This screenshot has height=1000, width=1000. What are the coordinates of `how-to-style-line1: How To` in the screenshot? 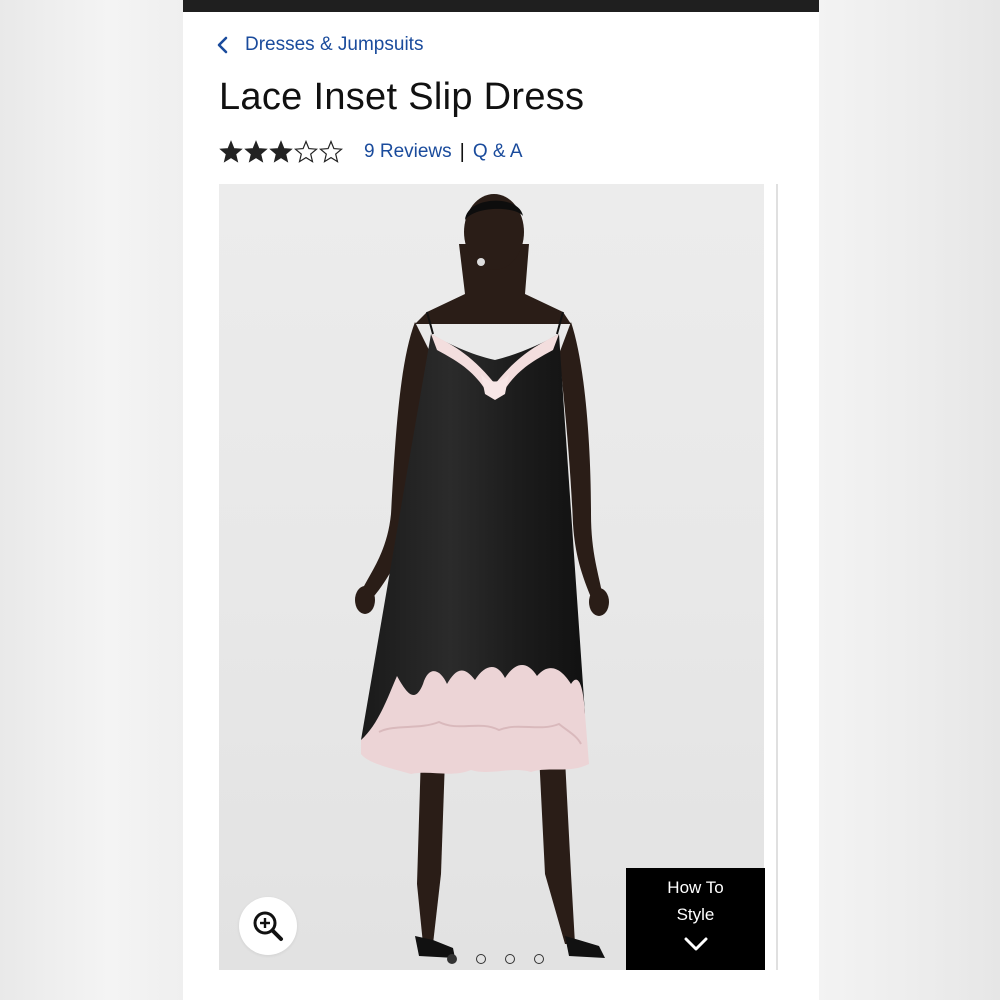 It's located at (695, 887).